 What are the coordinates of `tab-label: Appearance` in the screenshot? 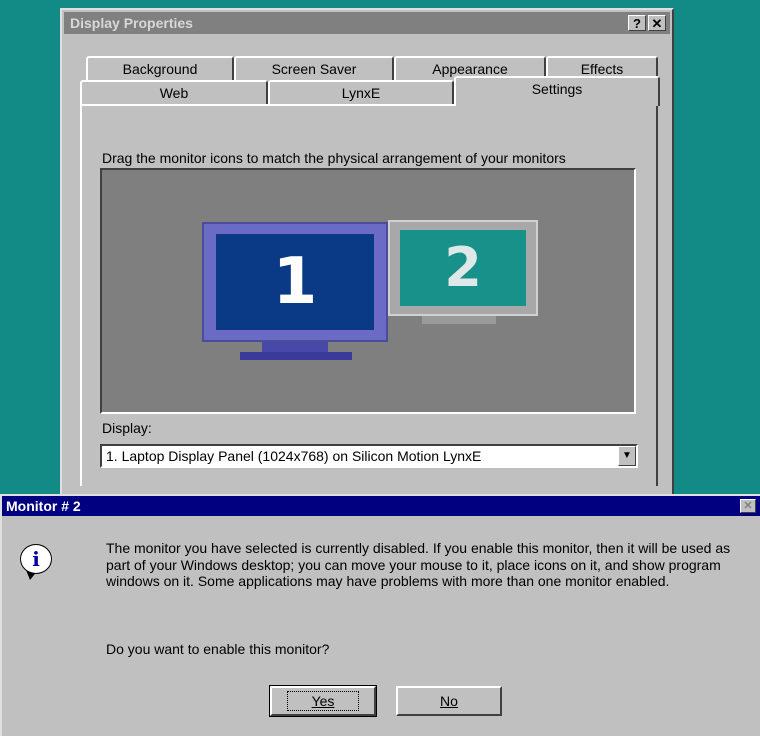 It's located at (470, 69).